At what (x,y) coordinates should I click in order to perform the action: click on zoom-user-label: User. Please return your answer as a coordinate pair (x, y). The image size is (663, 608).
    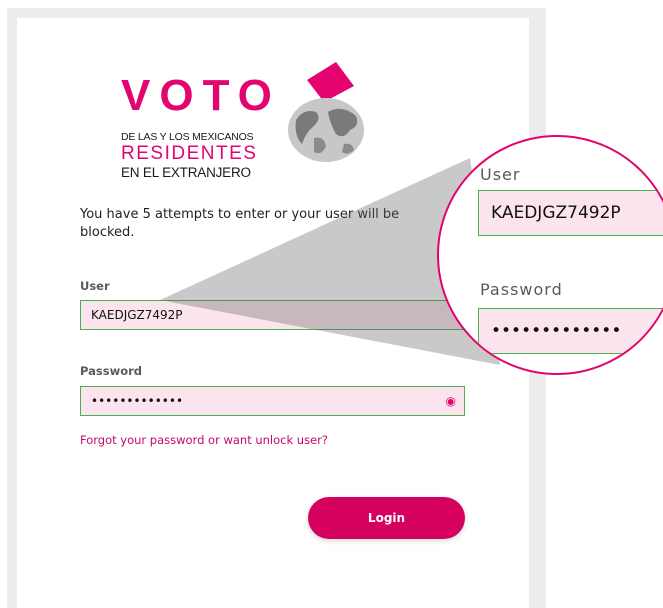
    Looking at the image, I should click on (500, 174).